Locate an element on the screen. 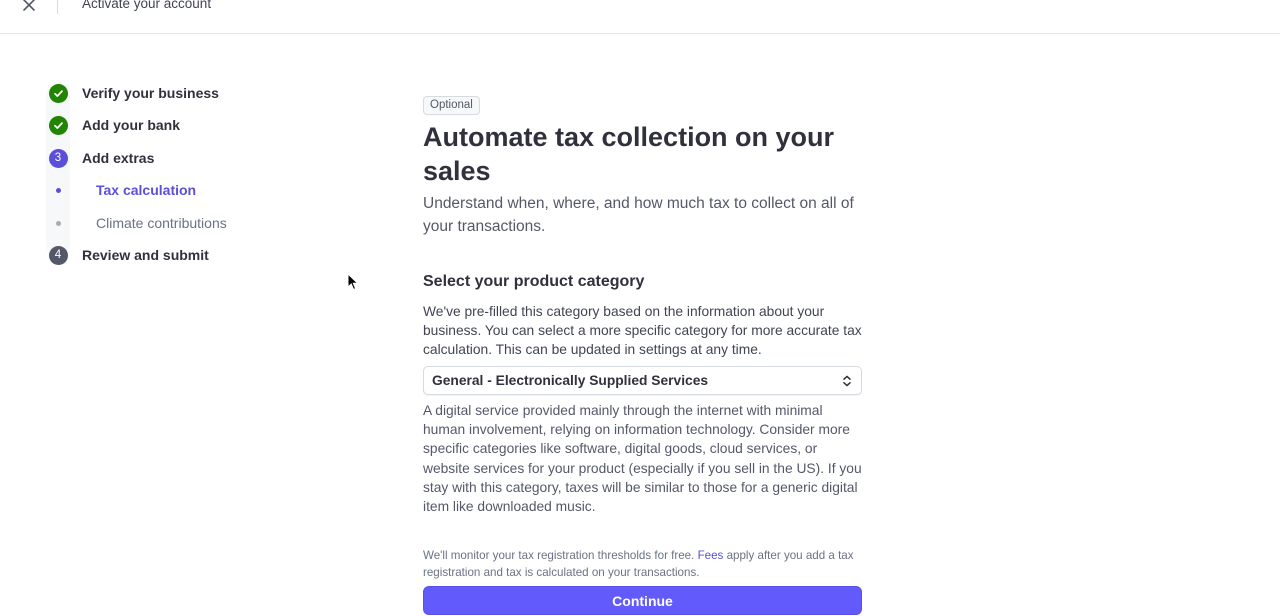  chevron-up-down-icon is located at coordinates (847, 381).